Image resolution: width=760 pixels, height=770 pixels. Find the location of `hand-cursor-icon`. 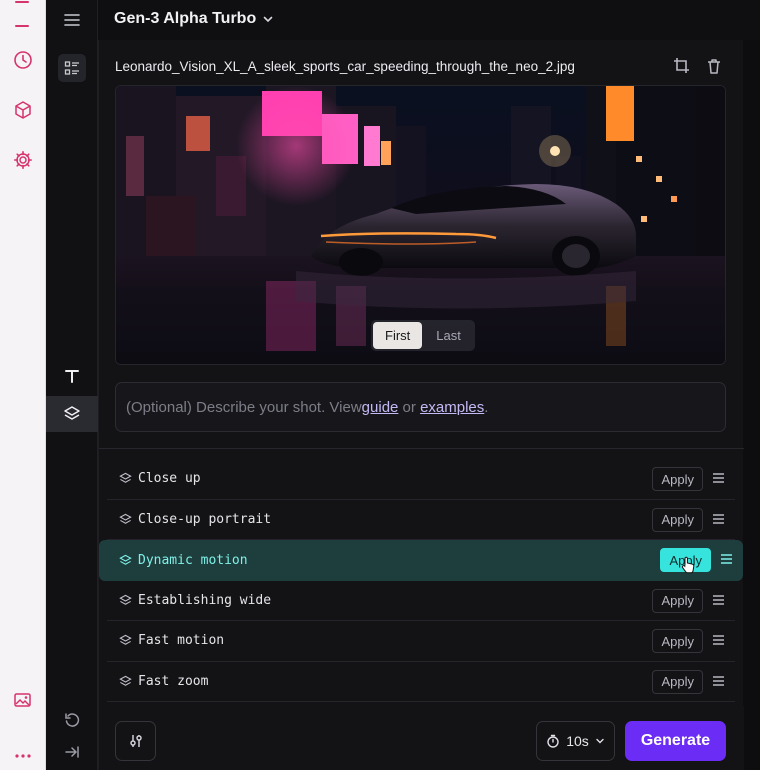

hand-cursor-icon is located at coordinates (688, 565).